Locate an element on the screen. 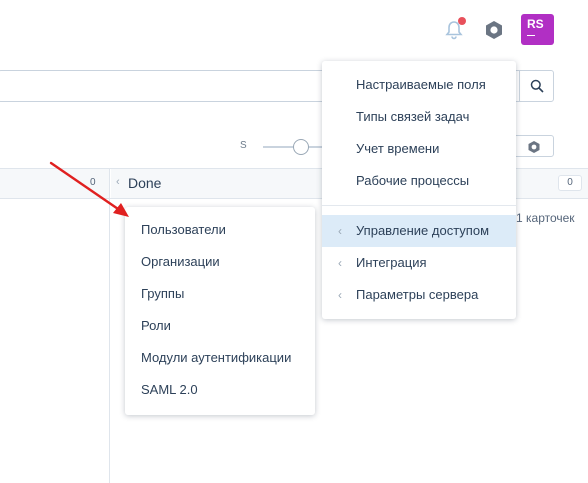 The width and height of the screenshot is (588, 483). board-settings-button is located at coordinates (533, 146).